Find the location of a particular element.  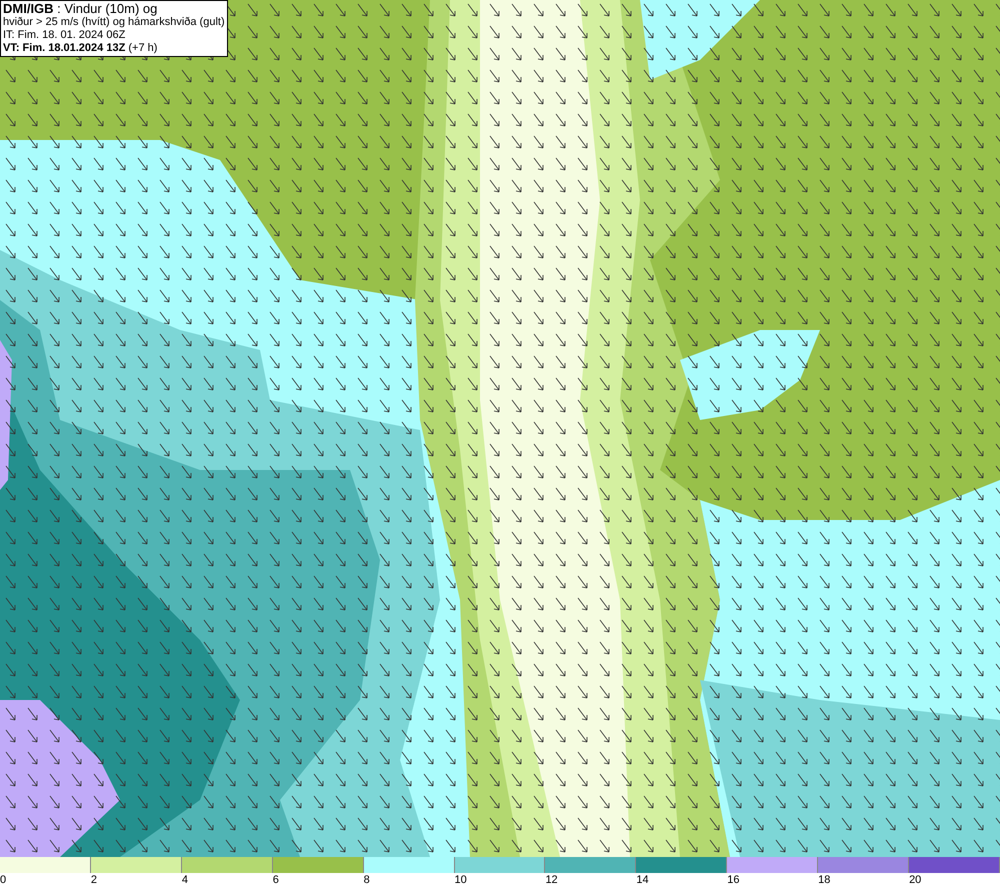

legend-label: 8 is located at coordinates (367, 880).